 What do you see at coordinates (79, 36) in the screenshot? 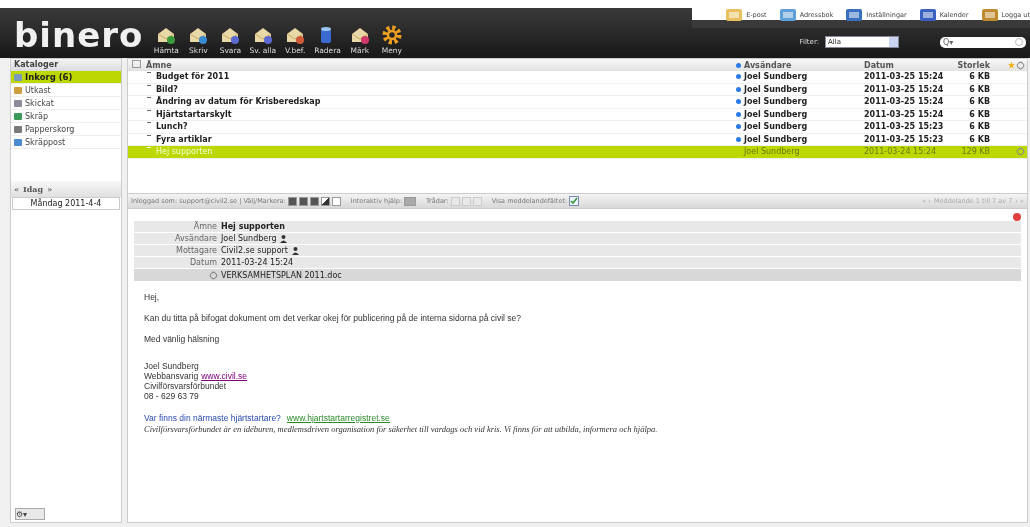
I see `logo: binero` at bounding box center [79, 36].